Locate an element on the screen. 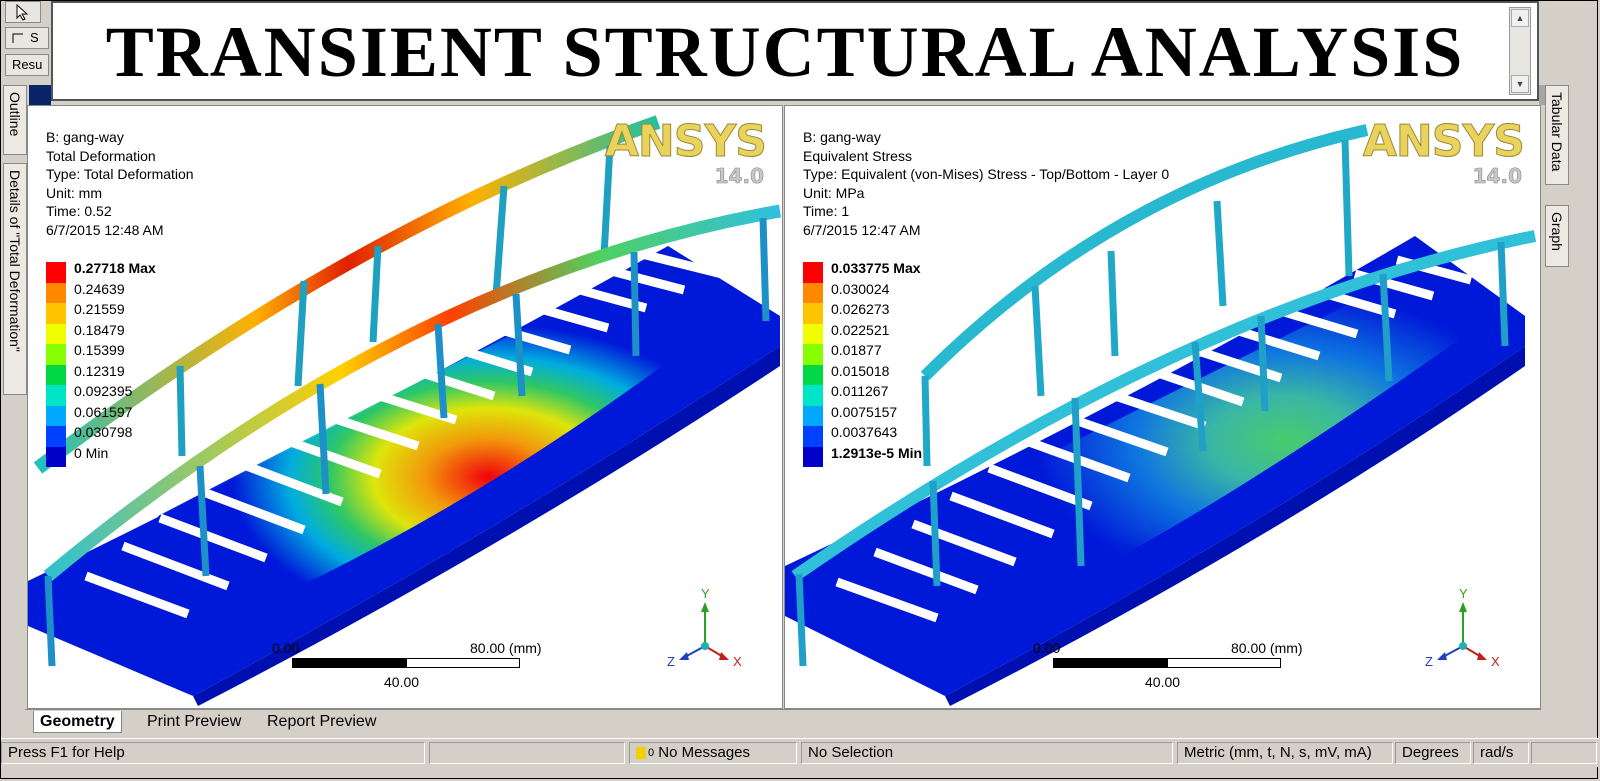 The width and height of the screenshot is (1600, 781). result-name: Equivalent Stress is located at coordinates (857, 155).